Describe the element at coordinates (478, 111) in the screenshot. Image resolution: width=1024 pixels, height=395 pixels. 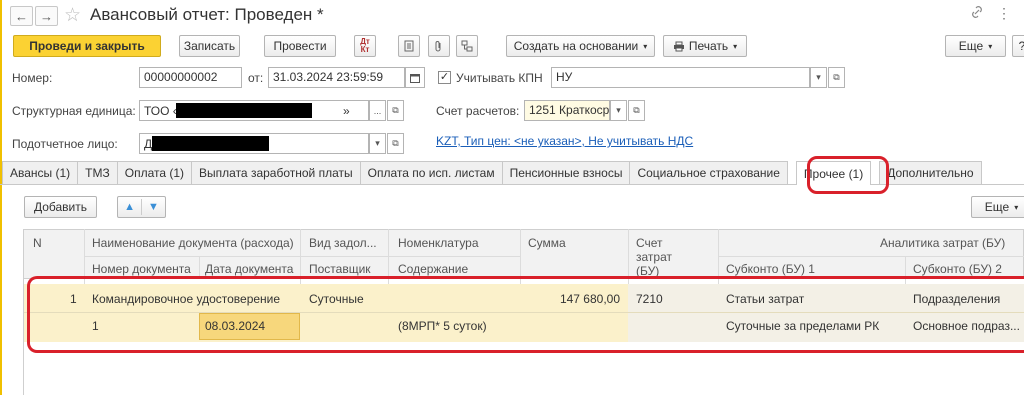
I see `account-label: Счет расчетов:` at that location.